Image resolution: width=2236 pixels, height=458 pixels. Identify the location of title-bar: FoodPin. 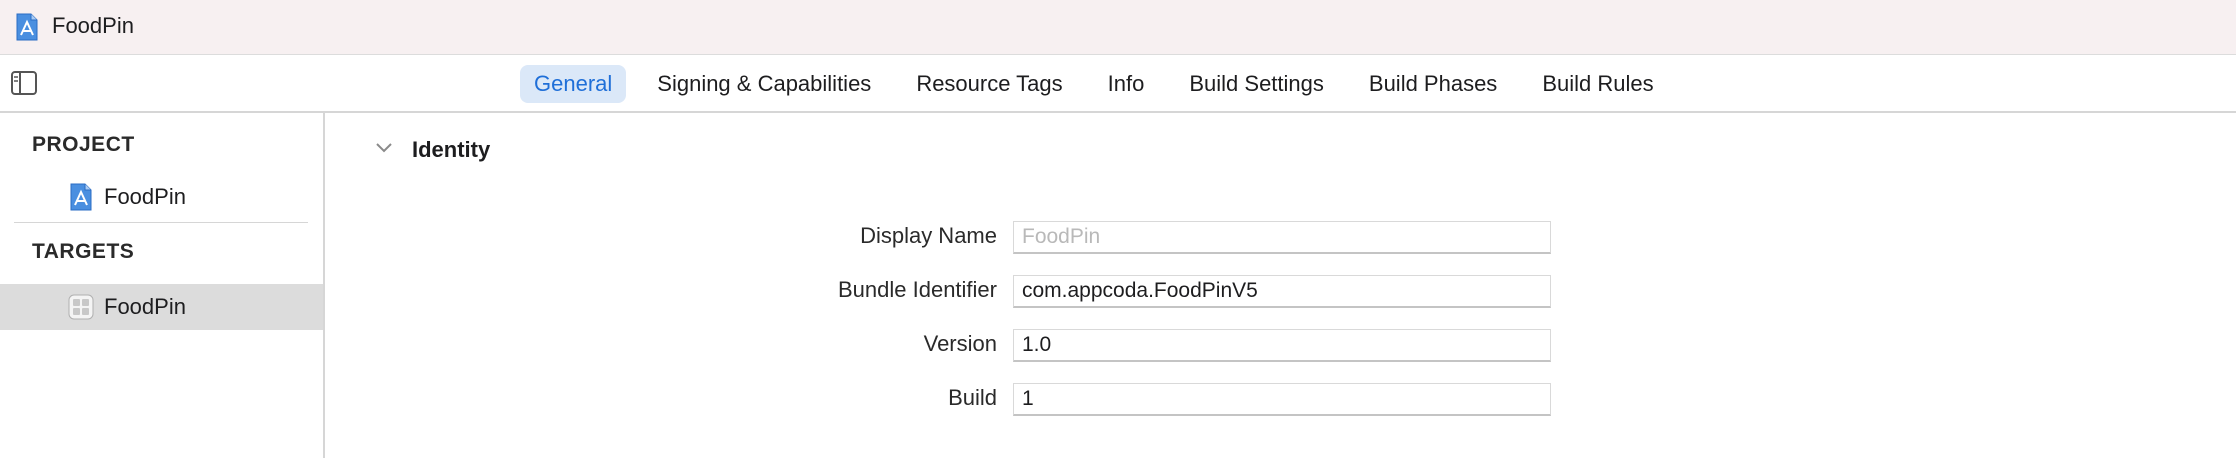
(1118, 27).